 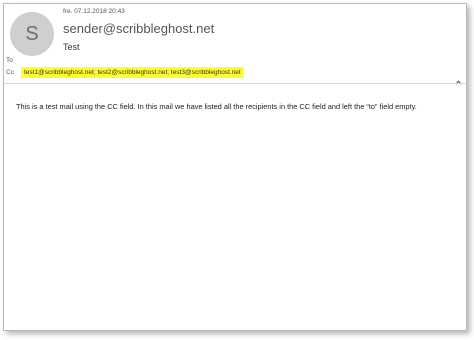 I want to click on to-label: To, so click(x=9, y=60).